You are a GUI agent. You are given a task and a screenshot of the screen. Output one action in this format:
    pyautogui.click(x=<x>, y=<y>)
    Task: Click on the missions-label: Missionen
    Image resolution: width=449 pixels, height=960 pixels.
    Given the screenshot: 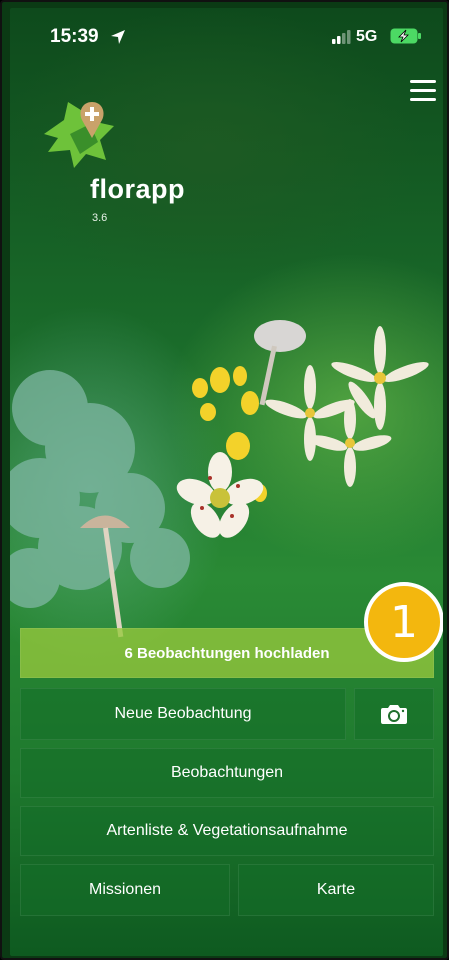 What is the action you would take?
    pyautogui.click(x=125, y=889)
    